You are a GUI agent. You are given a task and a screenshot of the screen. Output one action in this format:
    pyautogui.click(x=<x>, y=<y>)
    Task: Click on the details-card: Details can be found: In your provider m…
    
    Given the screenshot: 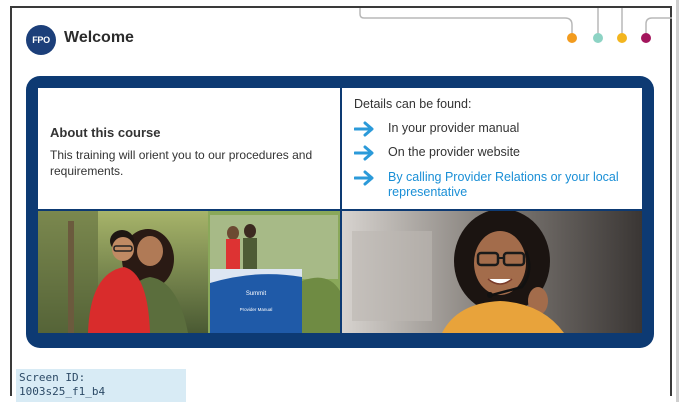 What is the action you would take?
    pyautogui.click(x=492, y=148)
    